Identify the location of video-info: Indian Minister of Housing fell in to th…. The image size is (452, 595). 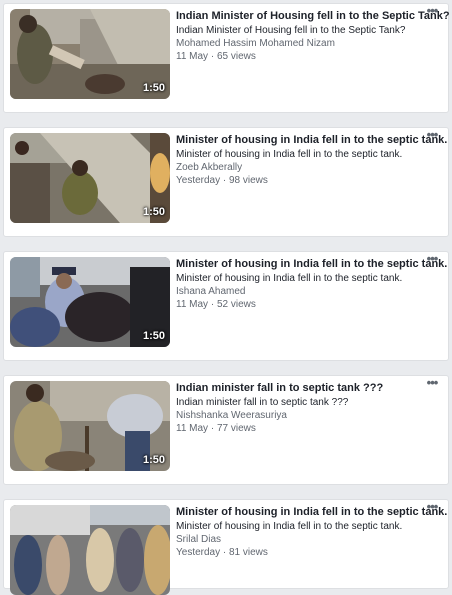
(313, 36).